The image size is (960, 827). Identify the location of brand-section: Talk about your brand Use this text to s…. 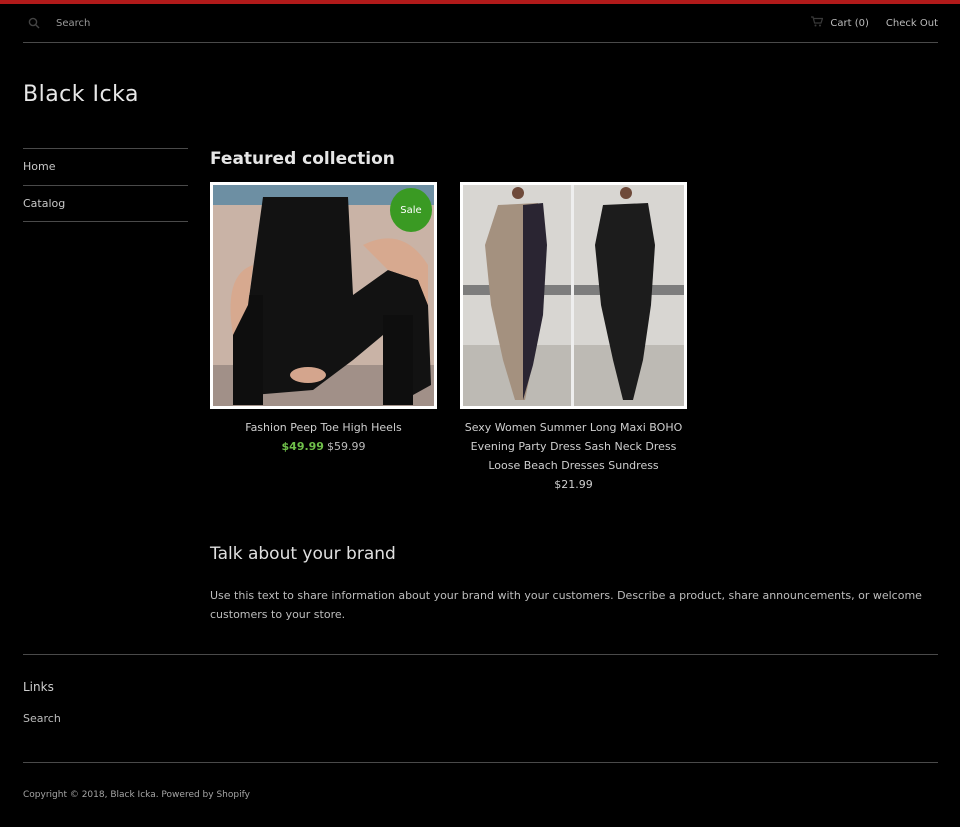
(574, 584).